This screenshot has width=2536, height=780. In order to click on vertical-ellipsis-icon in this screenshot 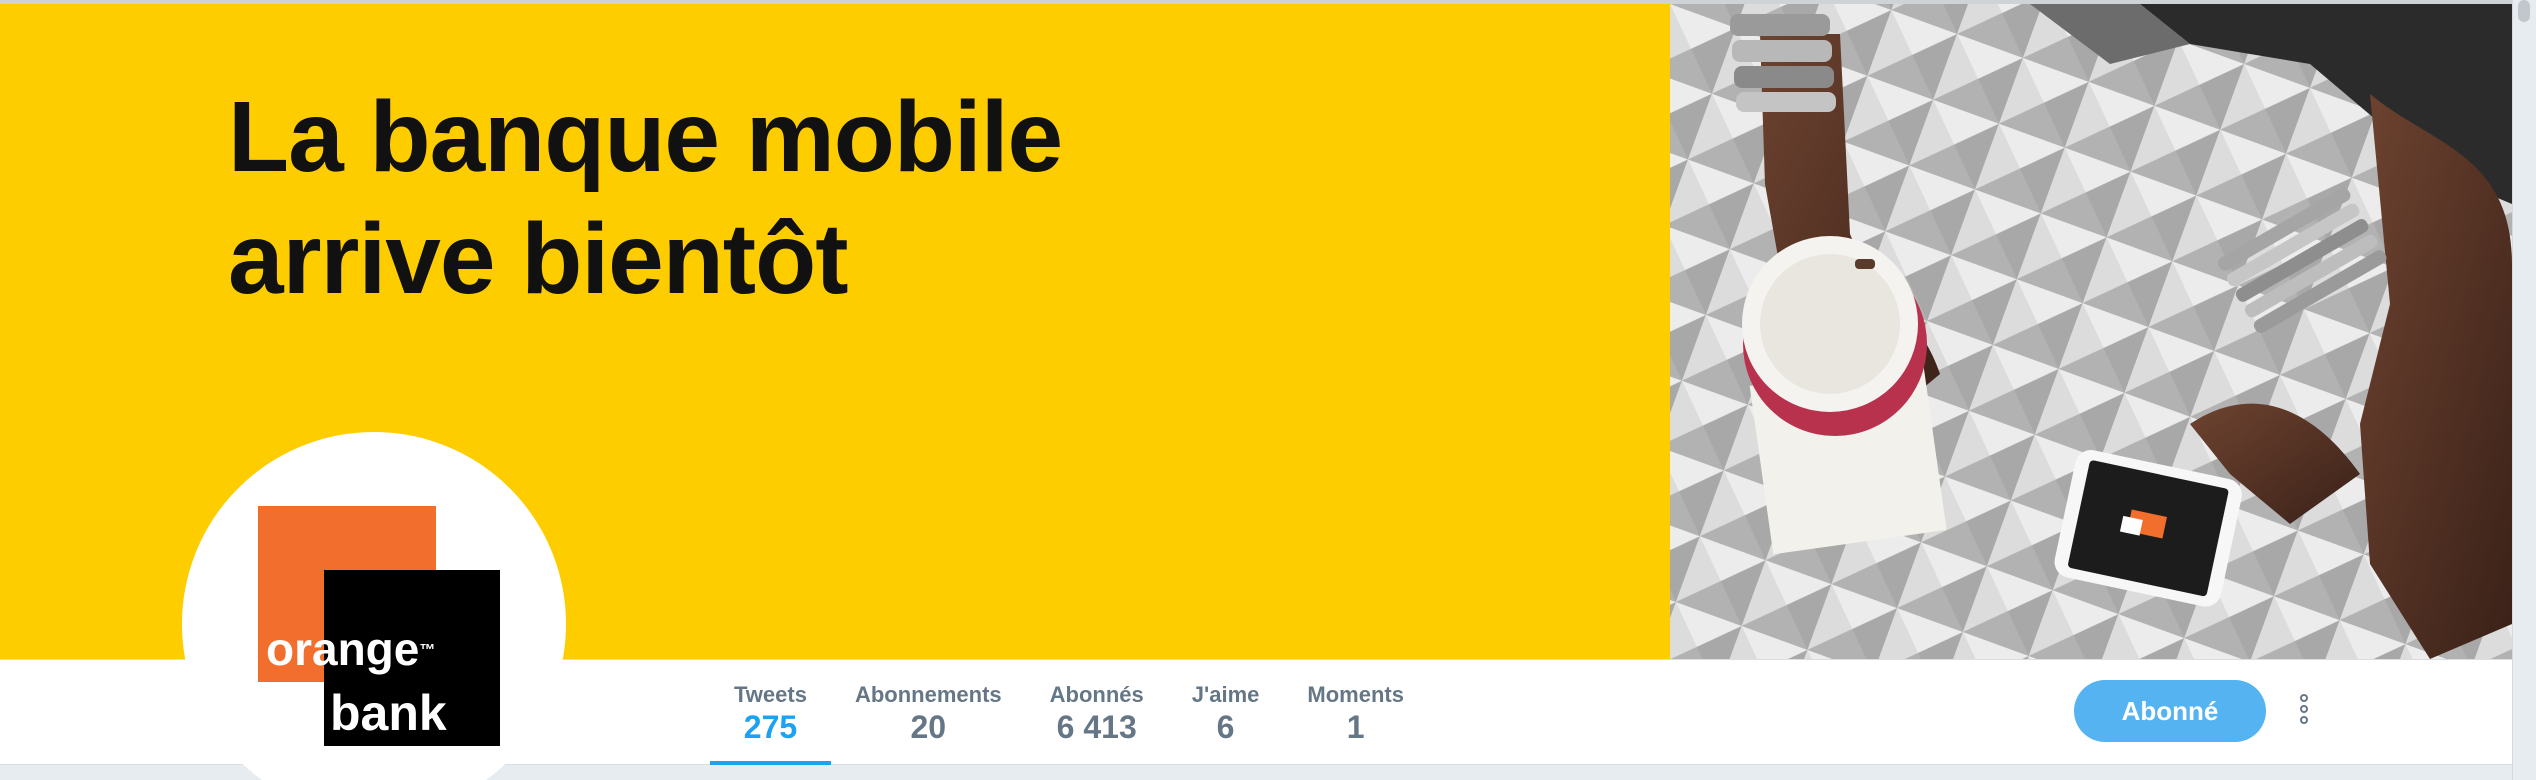, I will do `click(2304, 714)`.